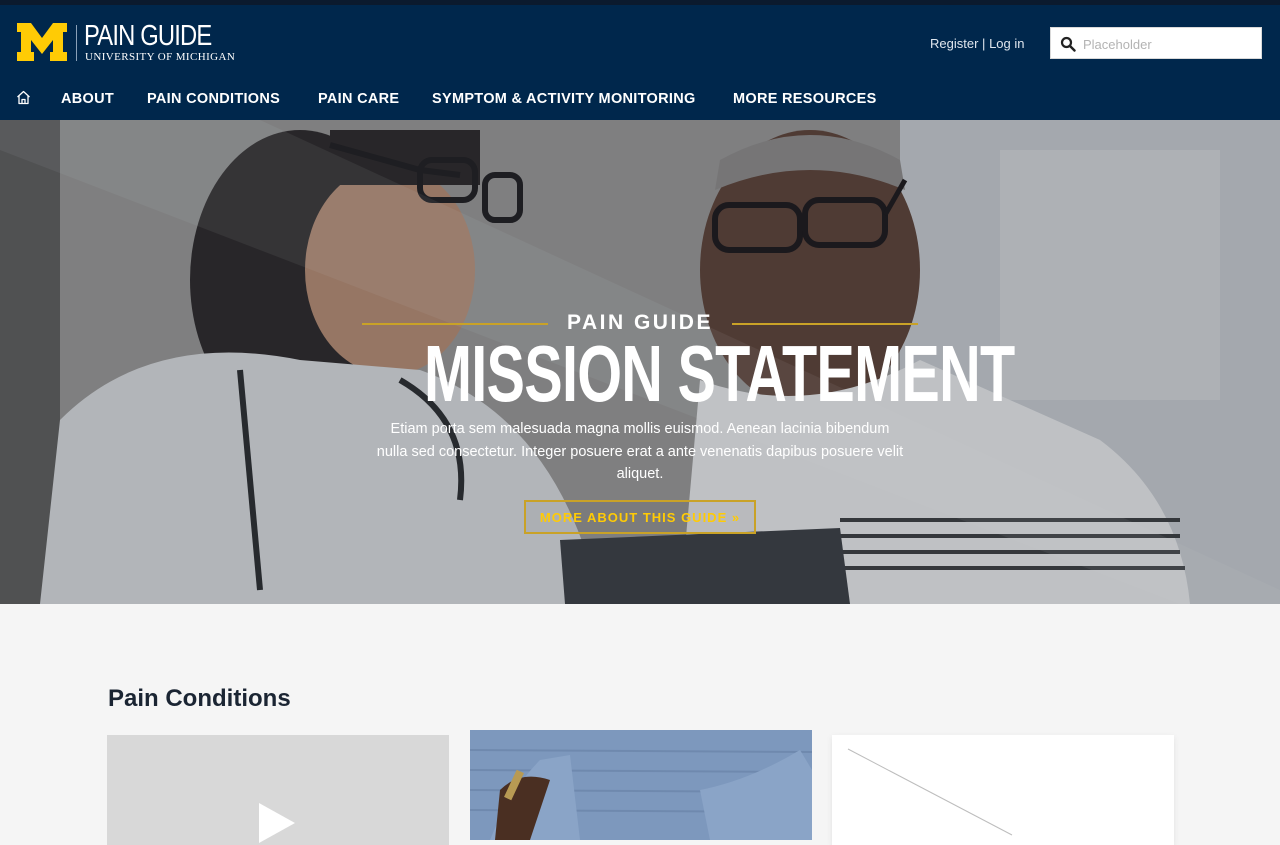 The image size is (1280, 845). What do you see at coordinates (1168, 44) in the screenshot?
I see `search-input` at bounding box center [1168, 44].